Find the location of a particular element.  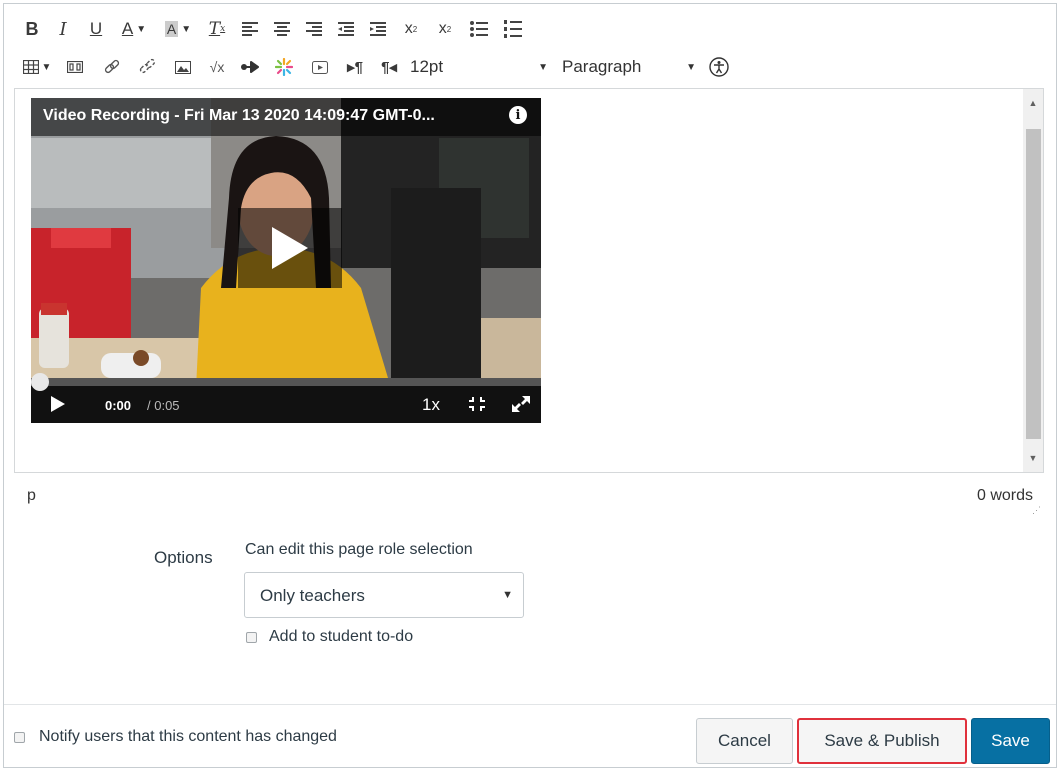

link-button is located at coordinates (112, 67).